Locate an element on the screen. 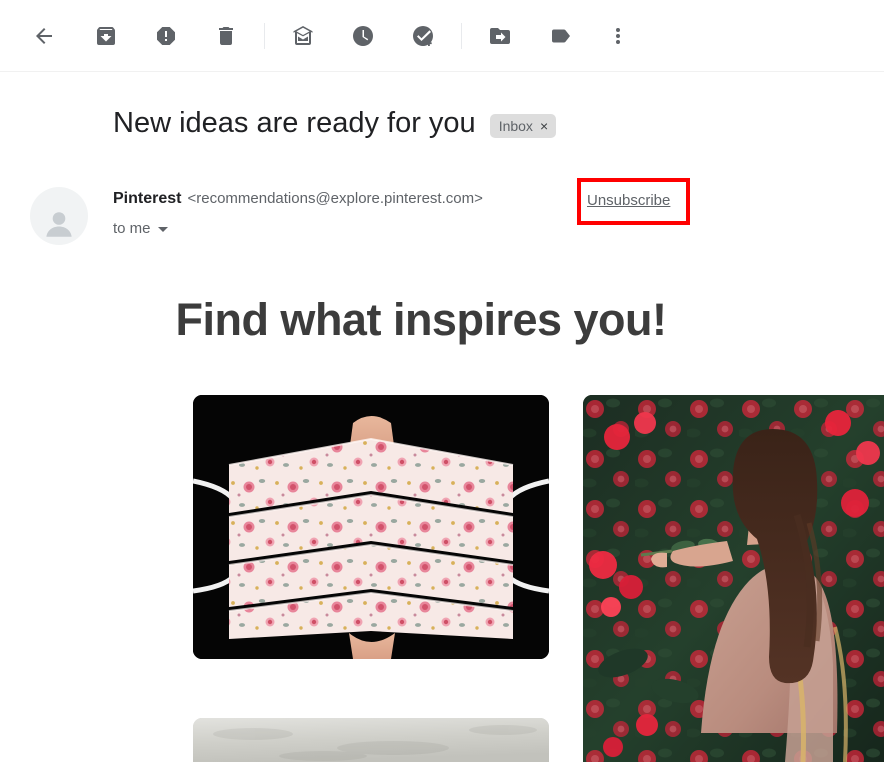  gray-texture-illustration is located at coordinates (371, 740).